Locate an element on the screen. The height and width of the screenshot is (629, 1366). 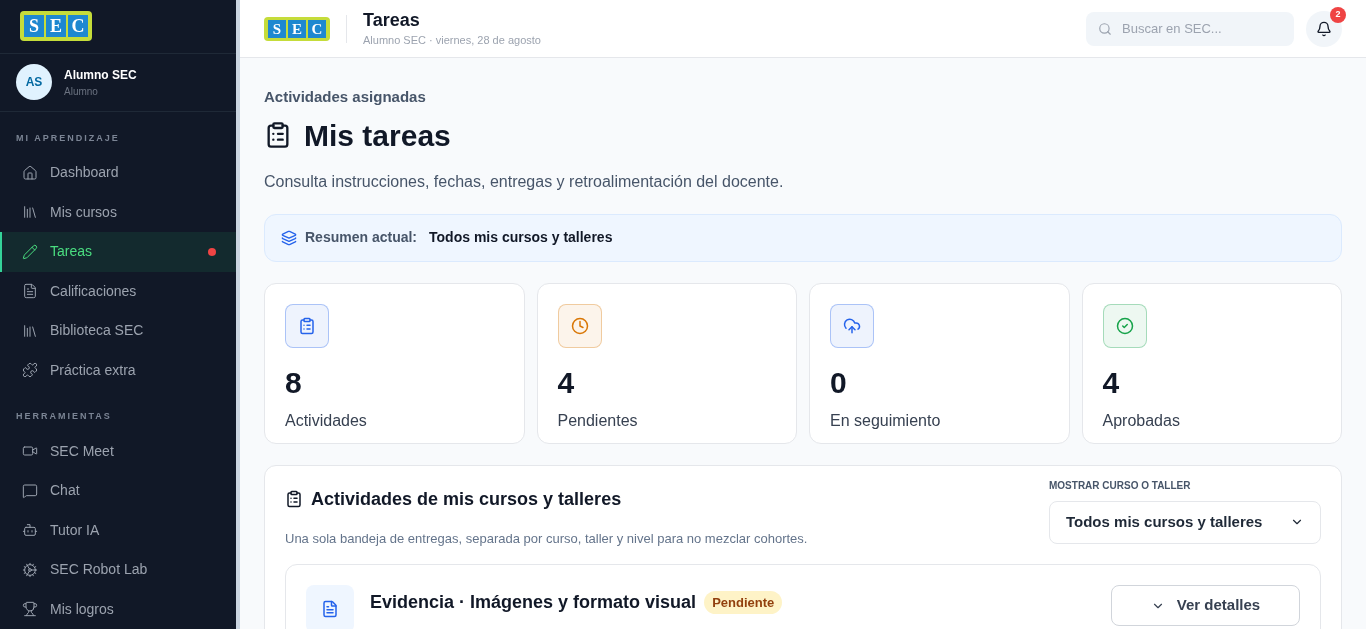
sidebar-item: SEC Robot Lab is located at coordinates (118, 570).